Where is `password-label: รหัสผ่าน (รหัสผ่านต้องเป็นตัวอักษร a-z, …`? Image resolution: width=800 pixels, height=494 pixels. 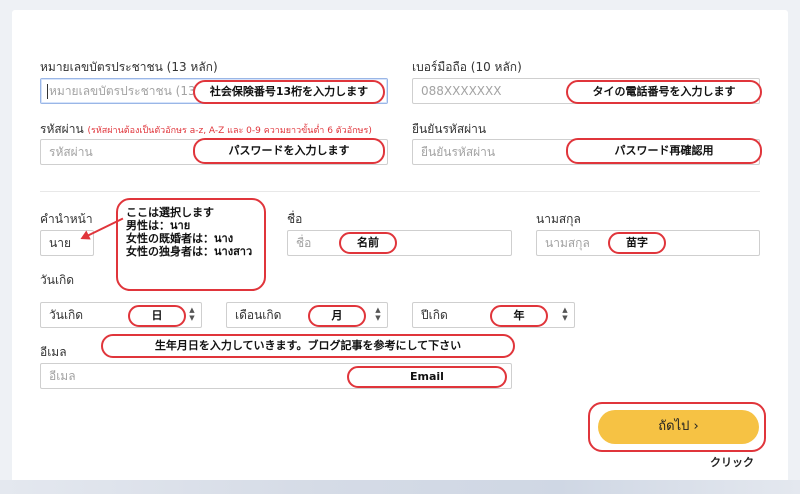 password-label: รหัสผ่าน (รหัสผ่านต้องเป็นตัวอักษร a-z, … is located at coordinates (206, 129).